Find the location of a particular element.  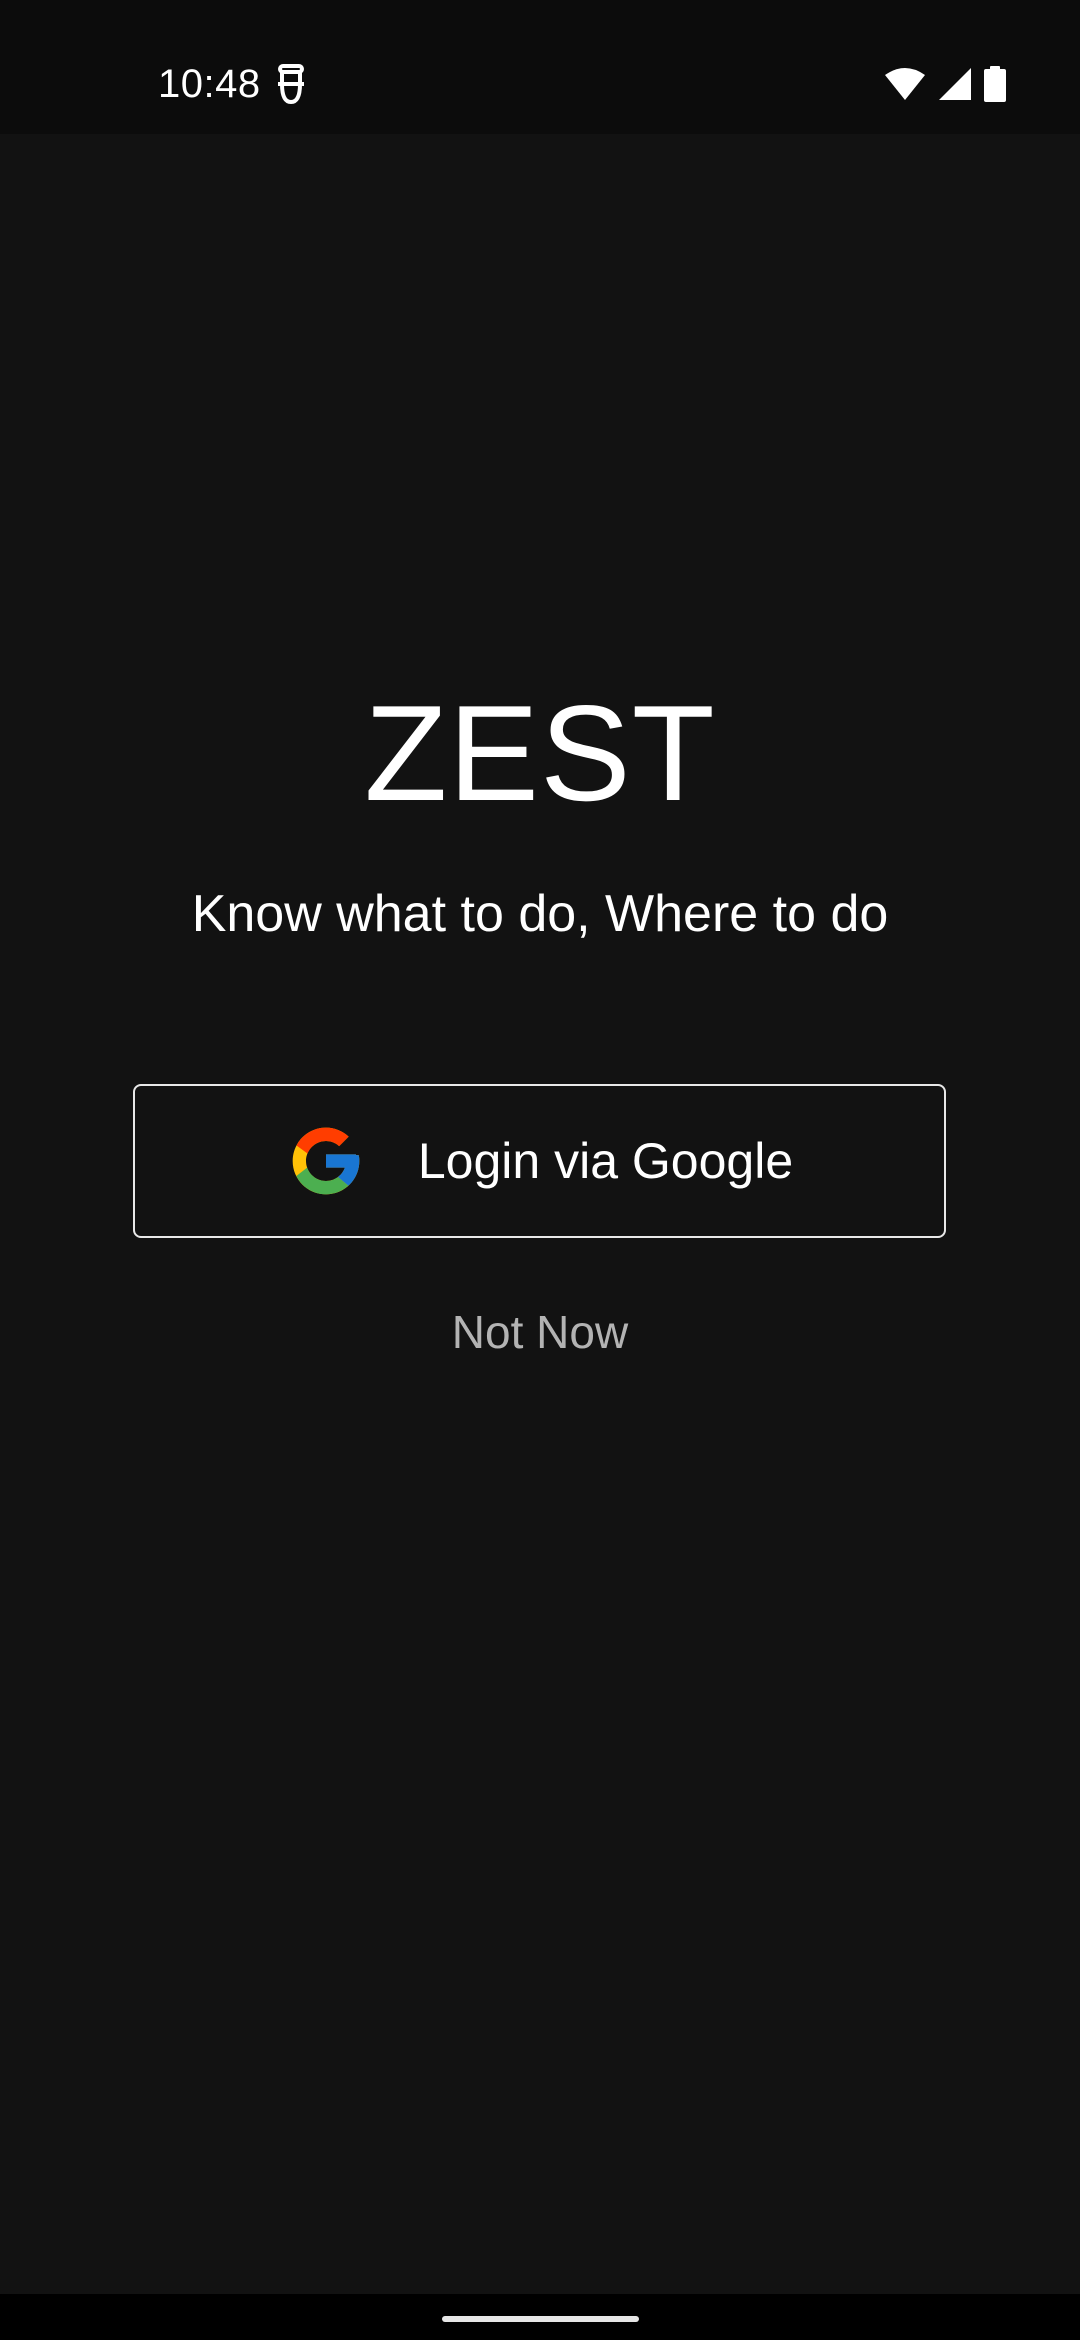

google-icon is located at coordinates (326, 1161).